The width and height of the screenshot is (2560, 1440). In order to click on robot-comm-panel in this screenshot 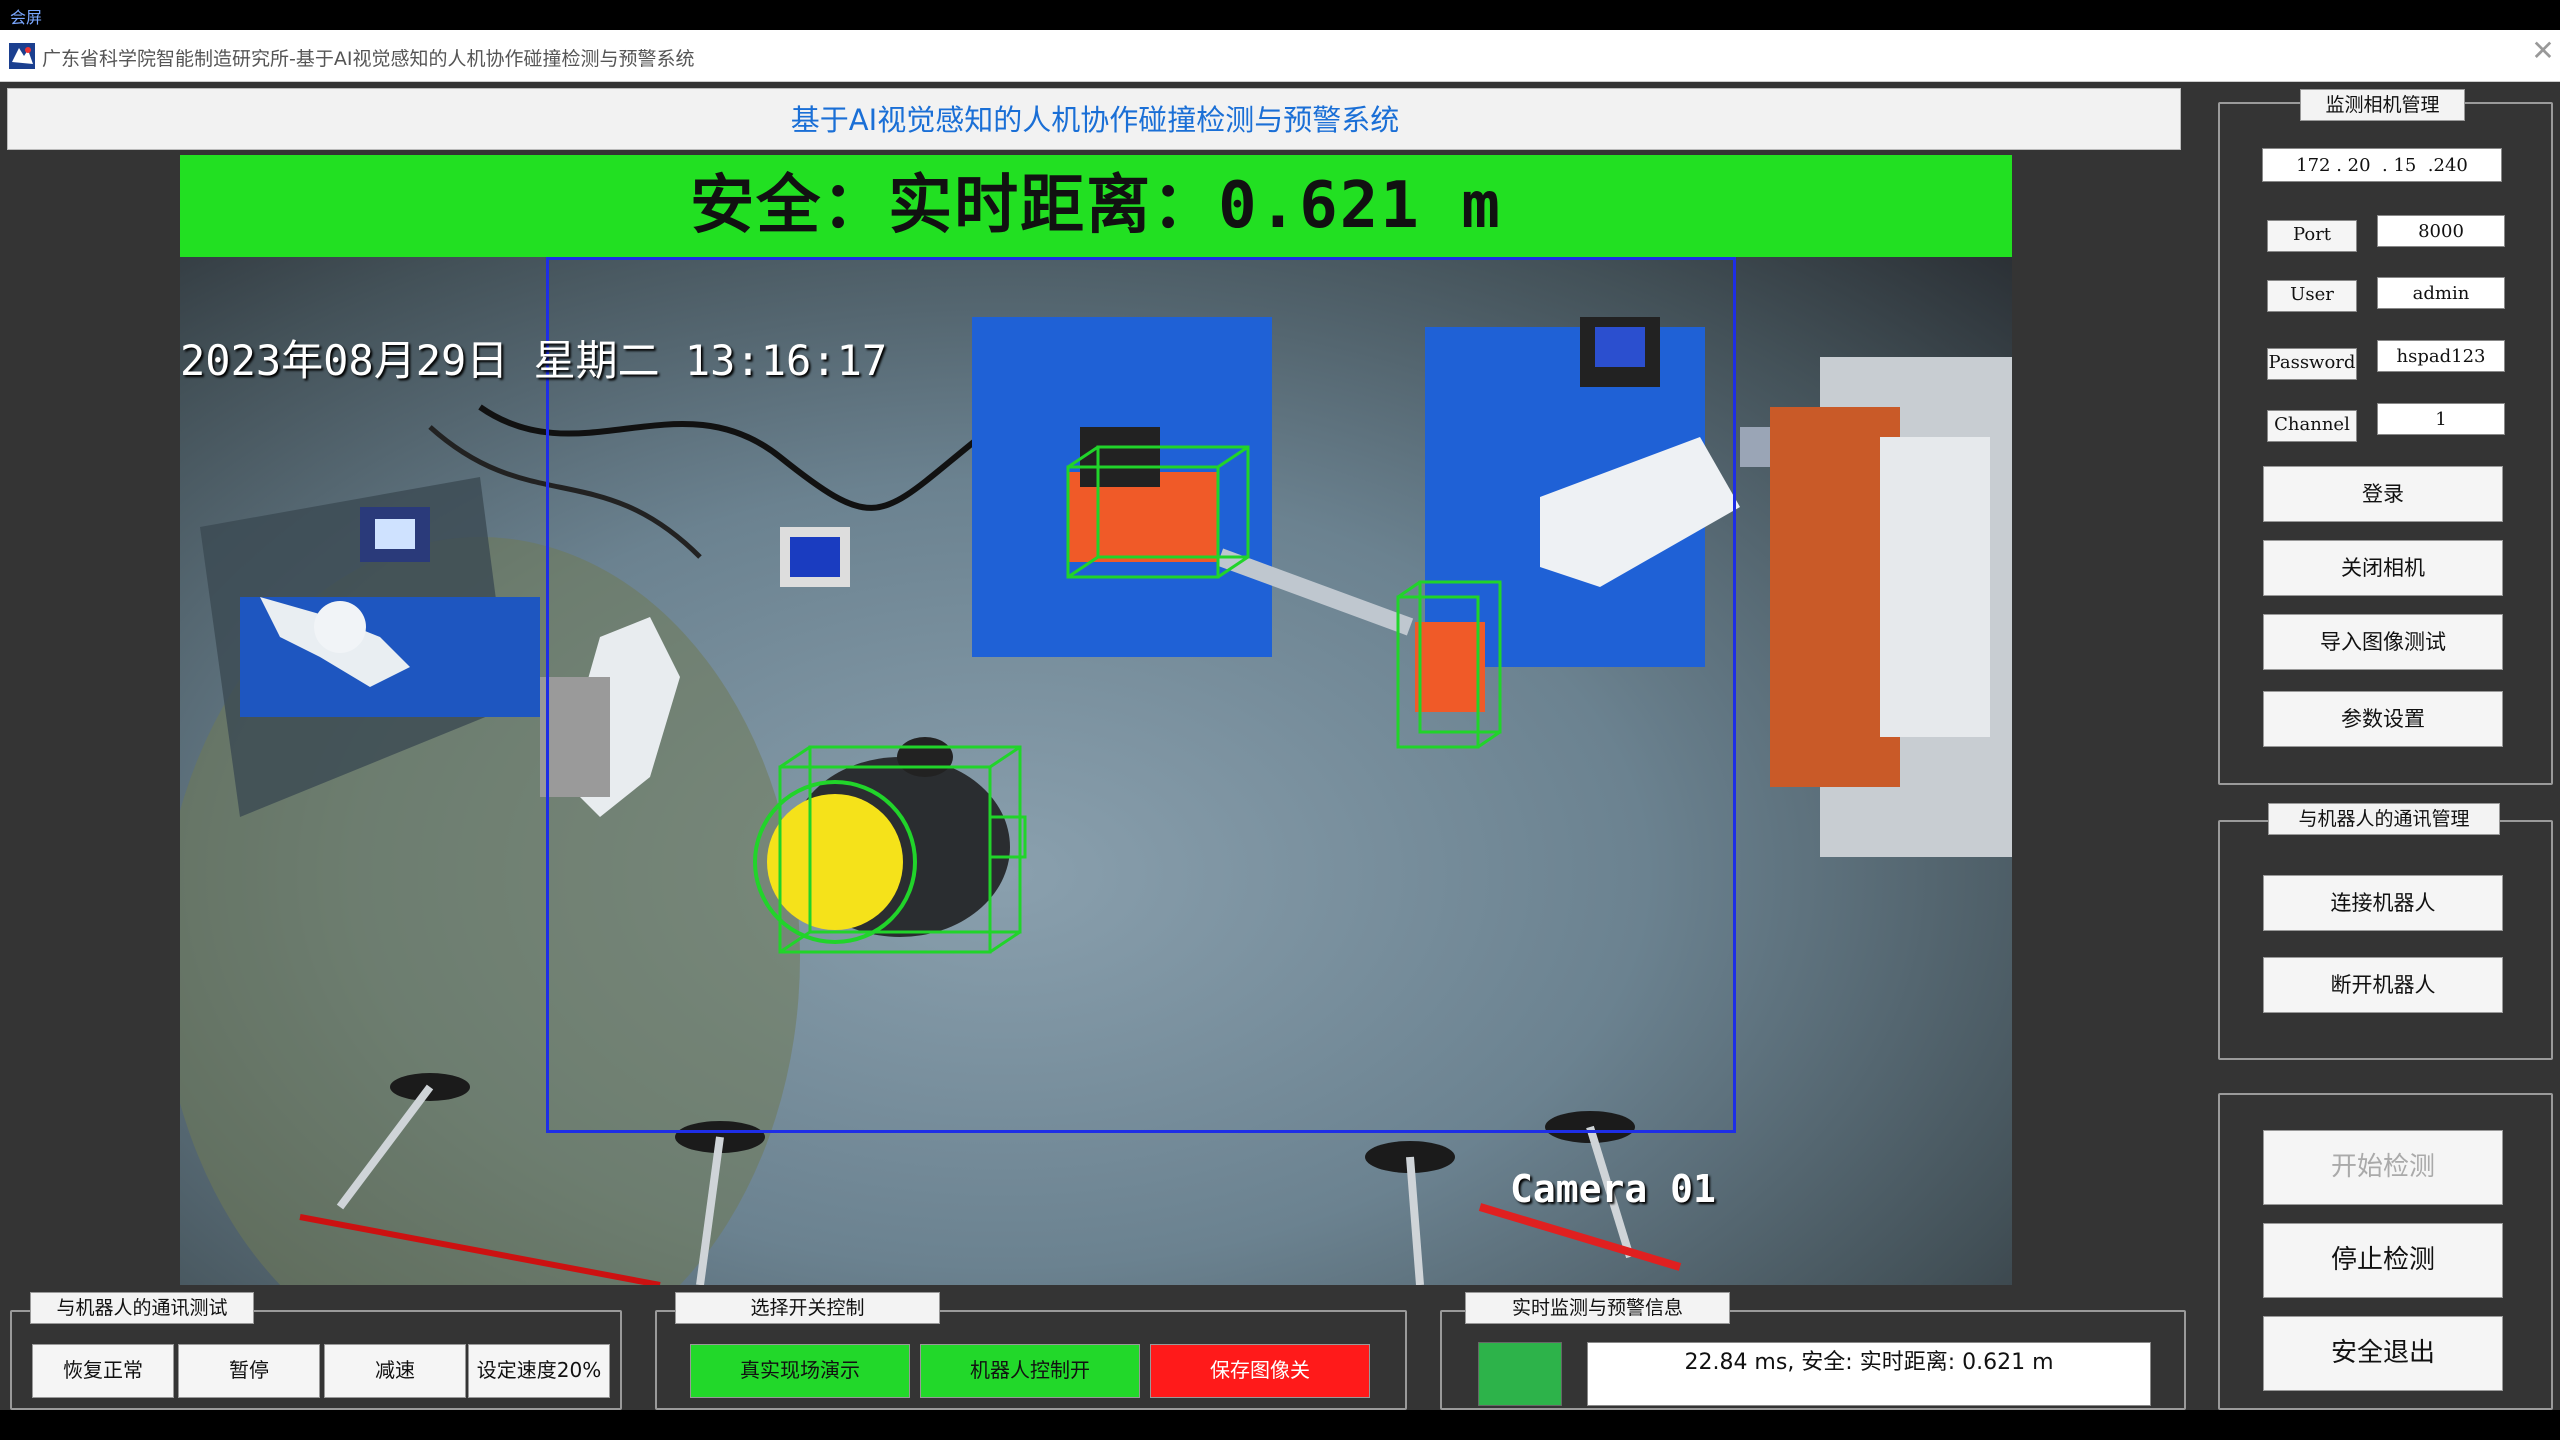, I will do `click(2385, 940)`.